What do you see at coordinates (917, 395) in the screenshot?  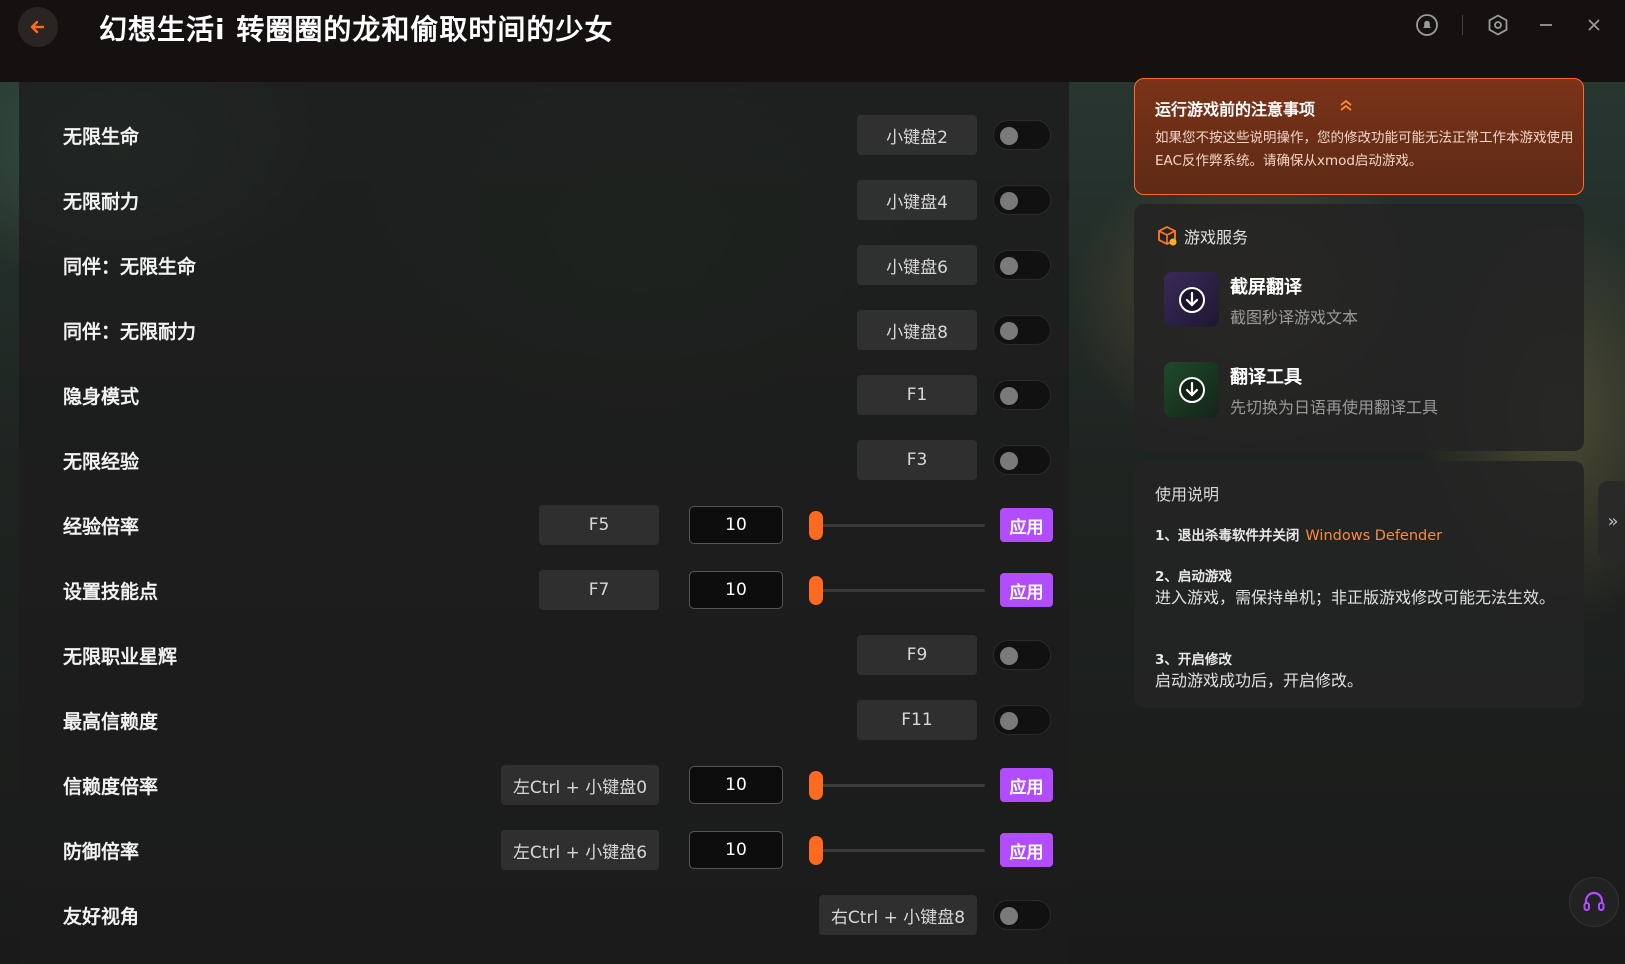 I see `hotkey-button: F1` at bounding box center [917, 395].